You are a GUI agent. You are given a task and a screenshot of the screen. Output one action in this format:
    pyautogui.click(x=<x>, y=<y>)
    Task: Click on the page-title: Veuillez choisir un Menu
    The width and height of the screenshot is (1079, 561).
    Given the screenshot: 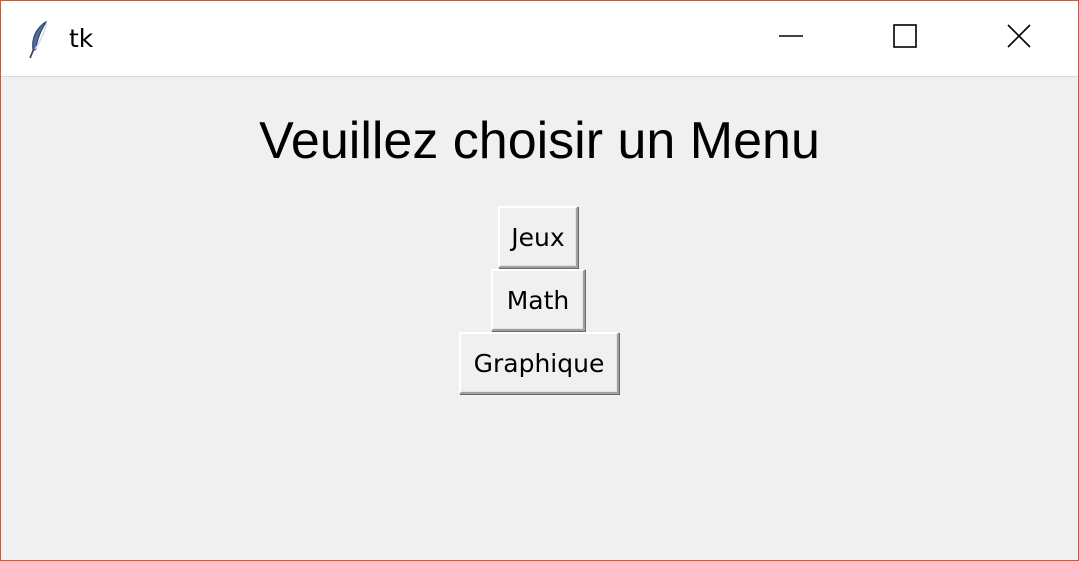 What is the action you would take?
    pyautogui.click(x=539, y=141)
    